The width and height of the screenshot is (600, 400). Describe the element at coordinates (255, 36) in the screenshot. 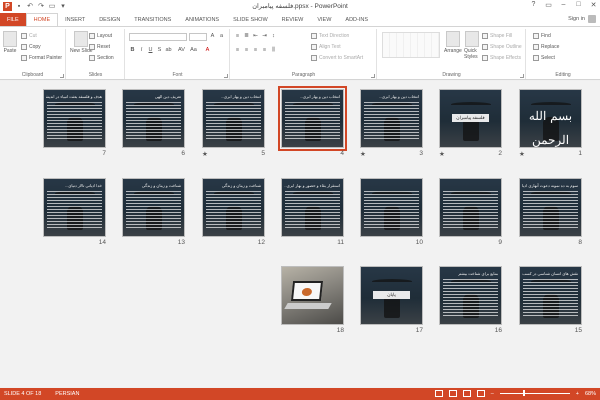

I see `decrease-indent-icon: ⇤` at that location.